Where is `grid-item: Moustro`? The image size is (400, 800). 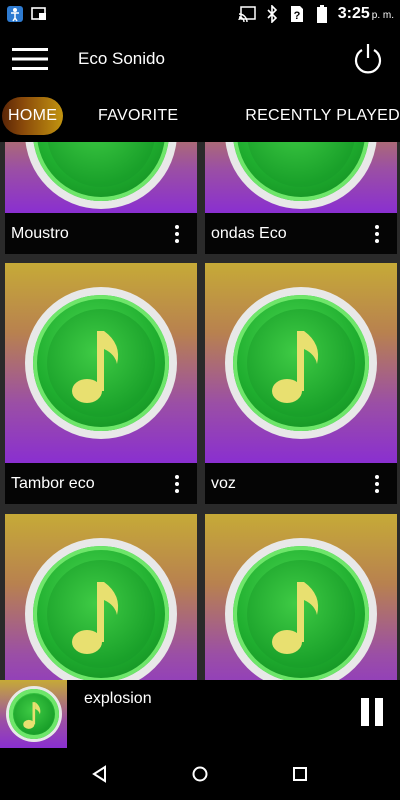
grid-item: Moustro is located at coordinates (101, 198).